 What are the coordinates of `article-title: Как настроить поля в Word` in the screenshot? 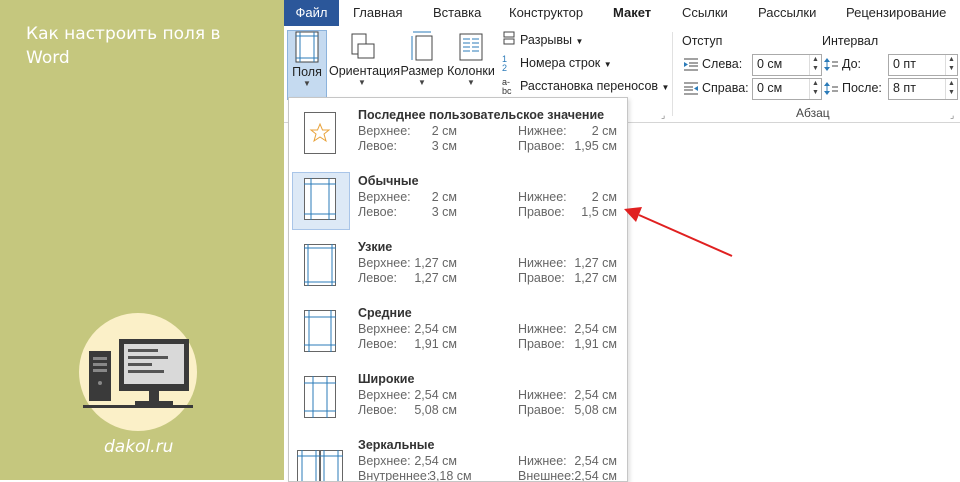 It's located at (146, 46).